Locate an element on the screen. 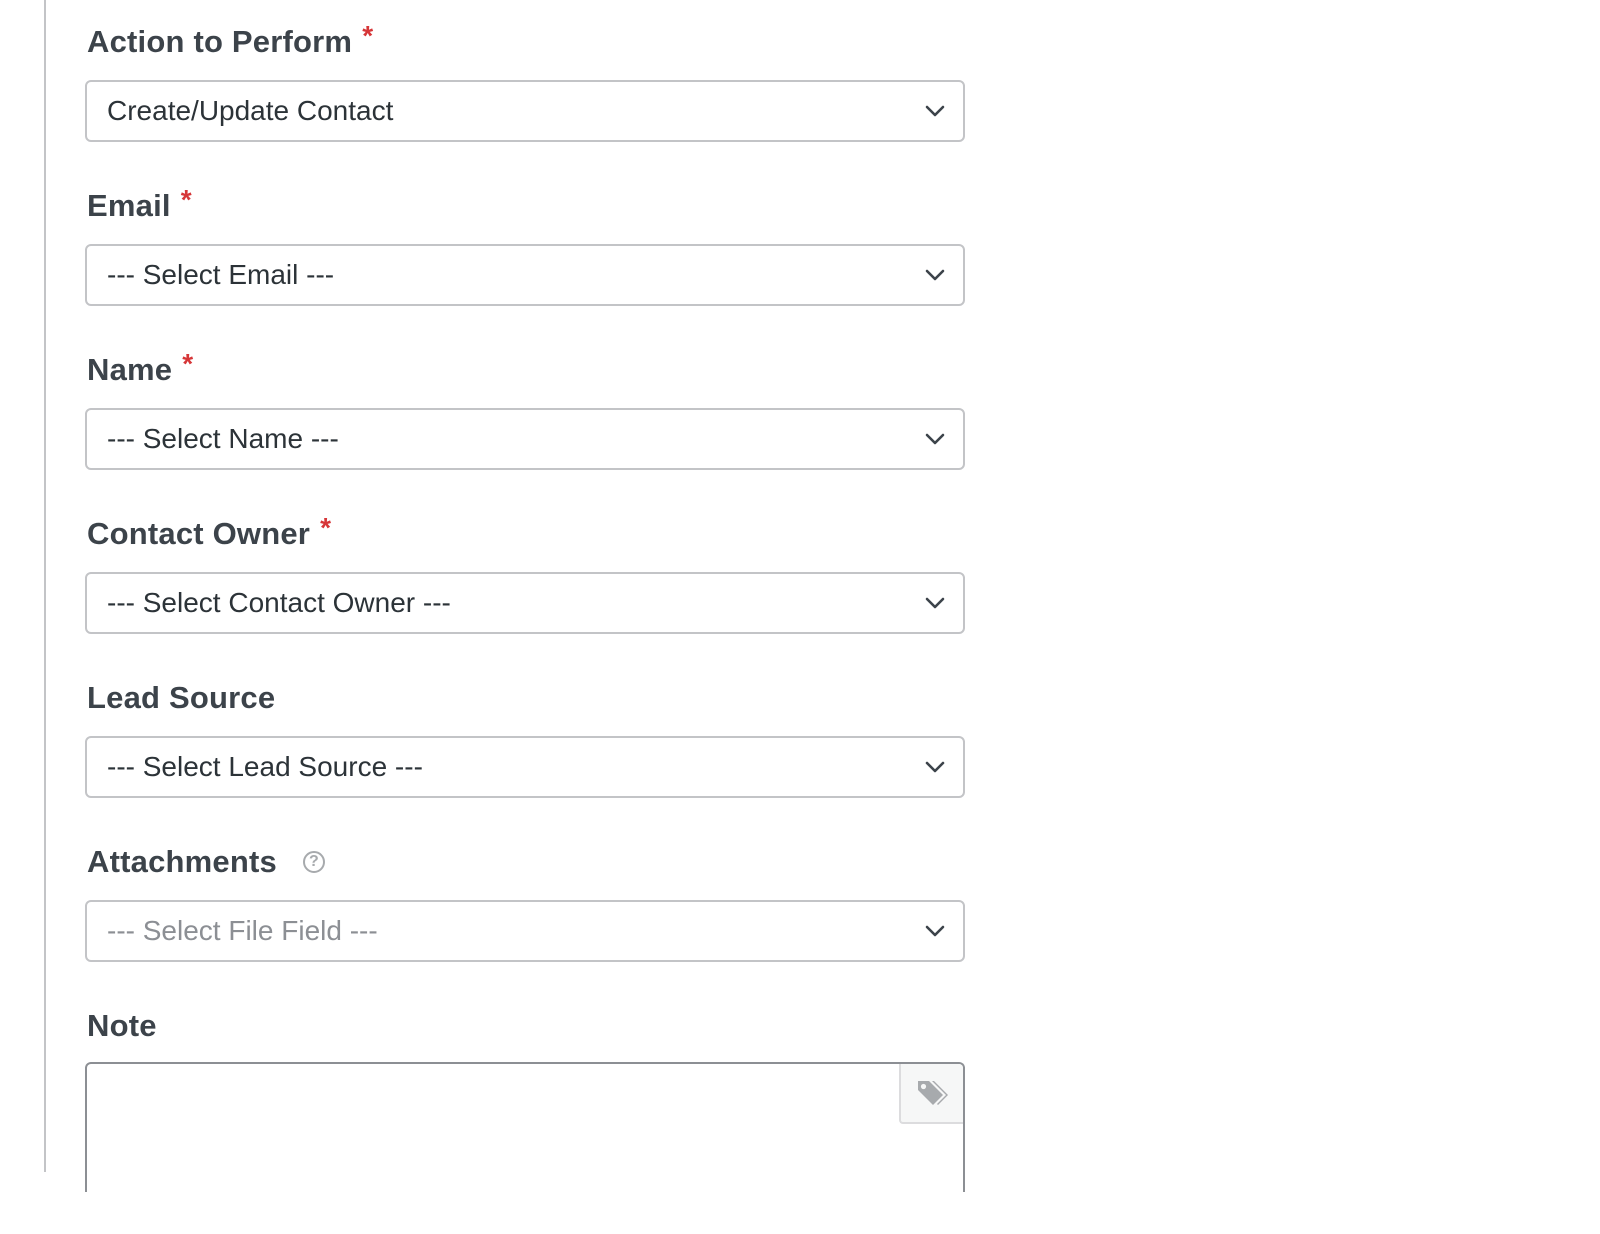 Image resolution: width=1600 pixels, height=1234 pixels. smart-tags-button is located at coordinates (931, 1094).